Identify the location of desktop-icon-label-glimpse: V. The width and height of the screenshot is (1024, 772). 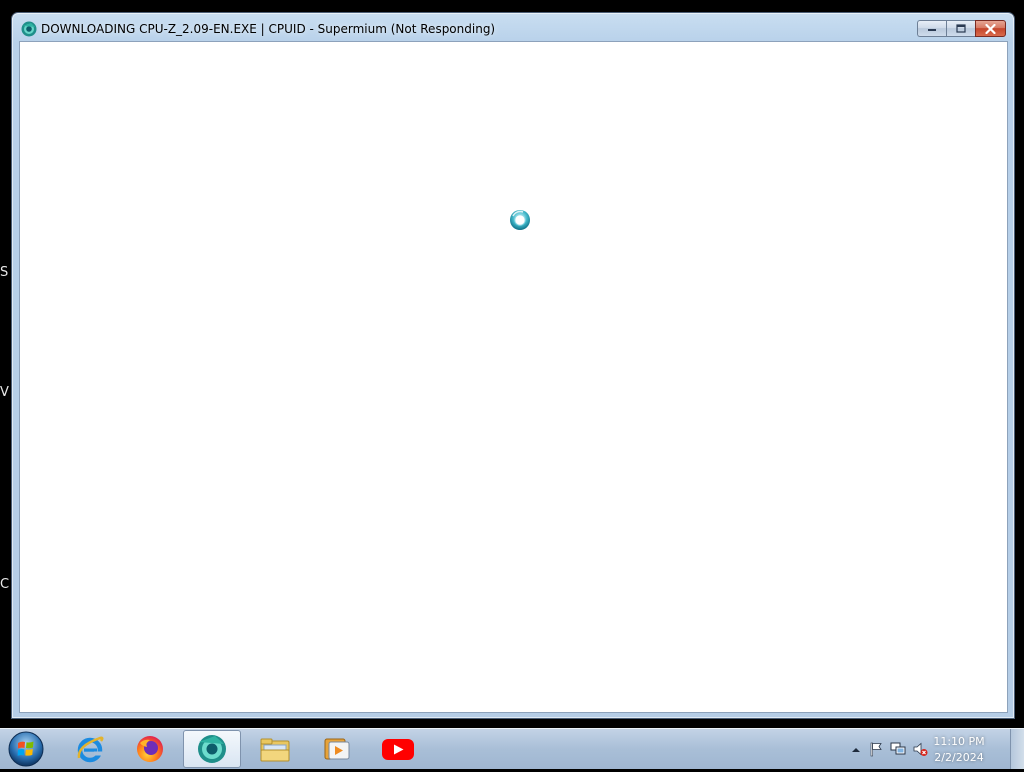
(4, 393).